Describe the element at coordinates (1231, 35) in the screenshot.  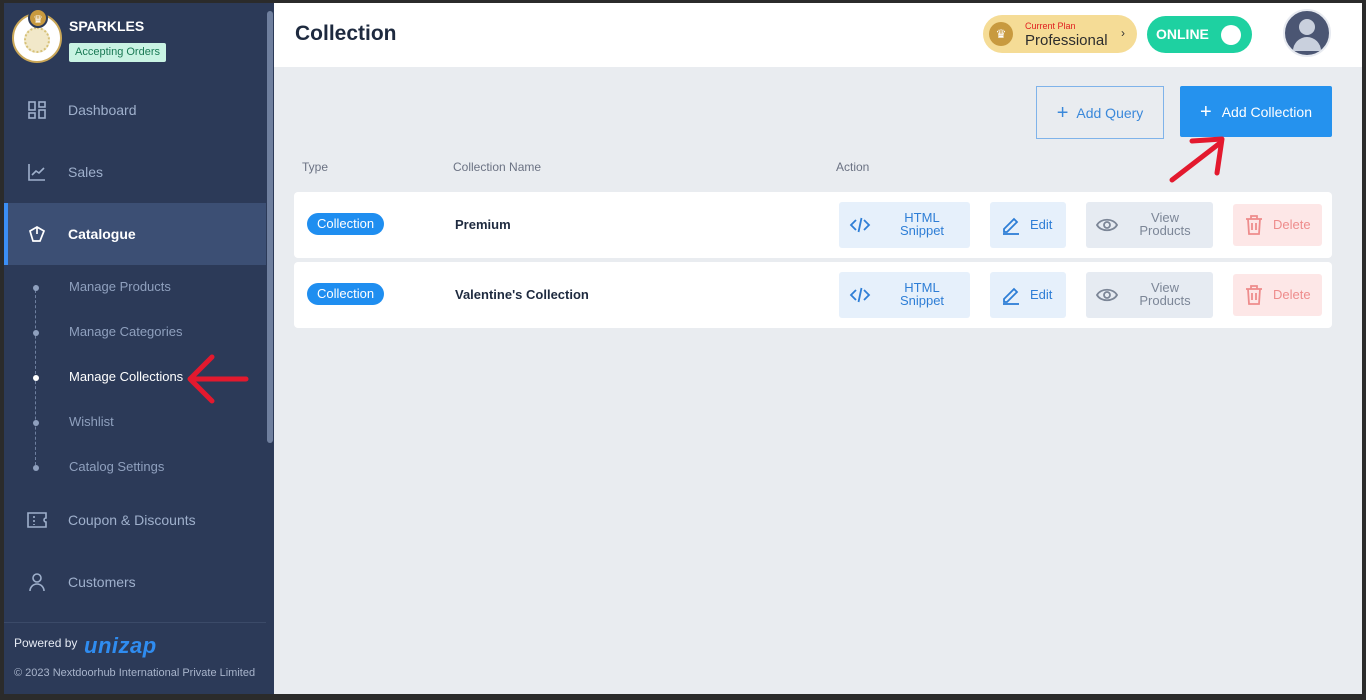
I see `toggle-knob` at that location.